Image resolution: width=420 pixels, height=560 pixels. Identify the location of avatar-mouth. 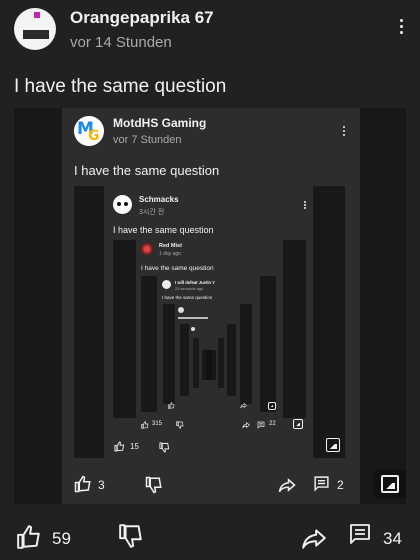
(36, 34).